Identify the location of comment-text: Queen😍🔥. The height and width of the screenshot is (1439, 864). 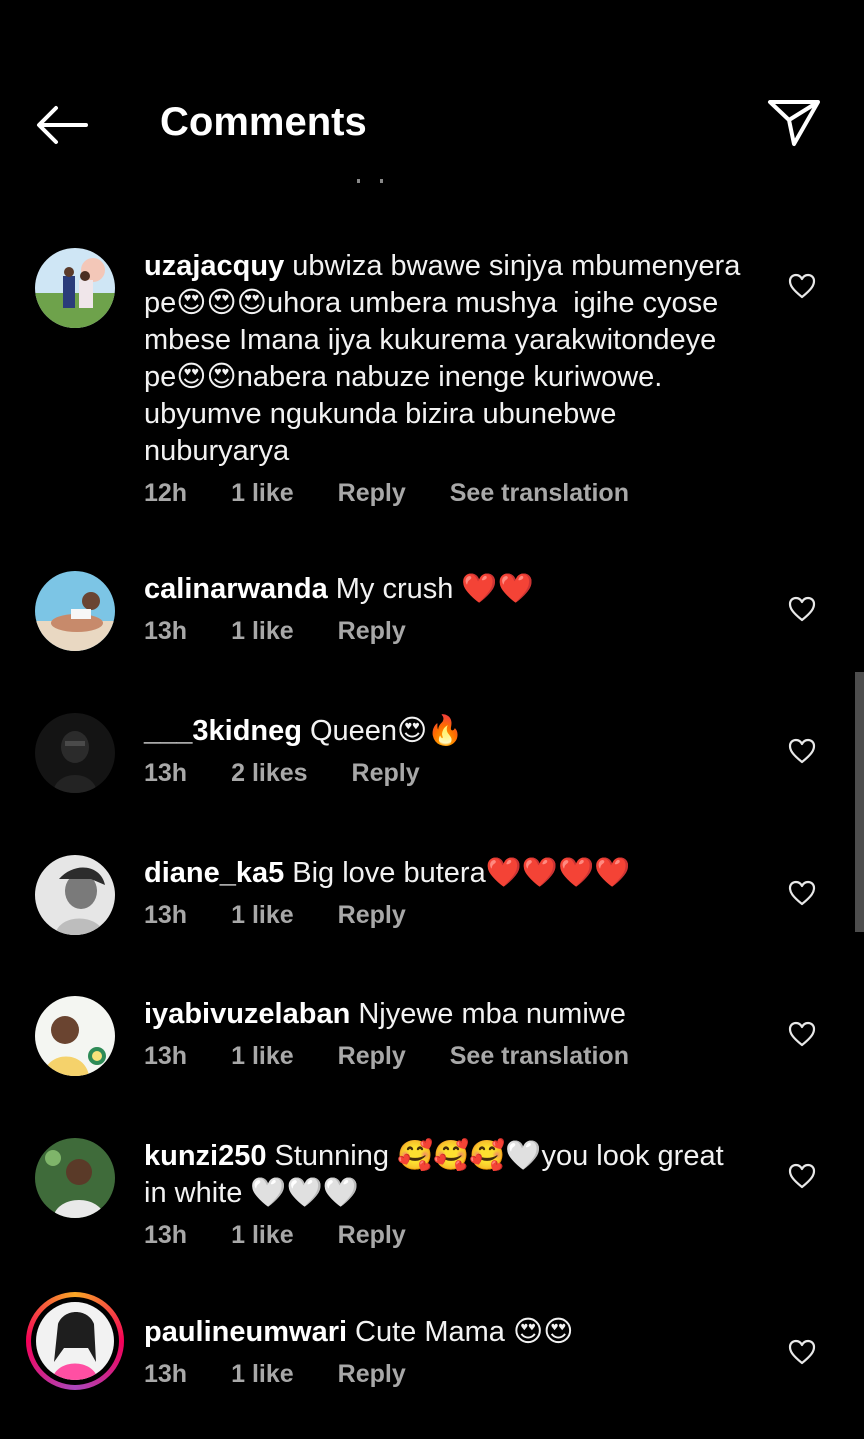
(386, 731).